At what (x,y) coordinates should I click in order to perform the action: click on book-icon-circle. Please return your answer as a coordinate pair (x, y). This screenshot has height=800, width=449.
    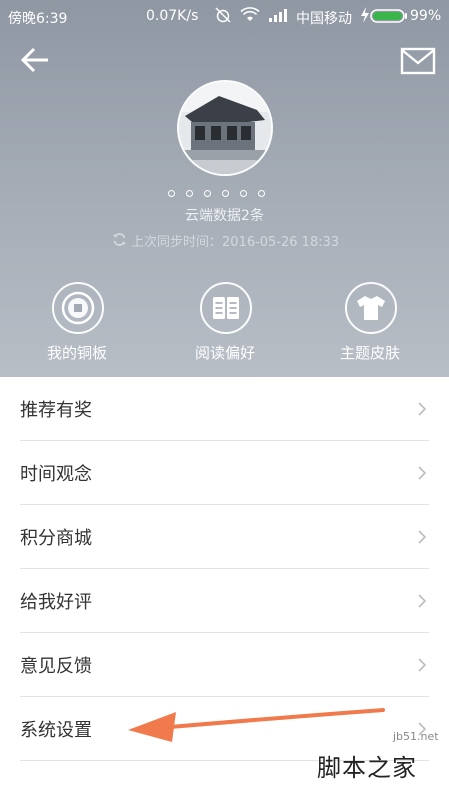
    Looking at the image, I should click on (226, 308).